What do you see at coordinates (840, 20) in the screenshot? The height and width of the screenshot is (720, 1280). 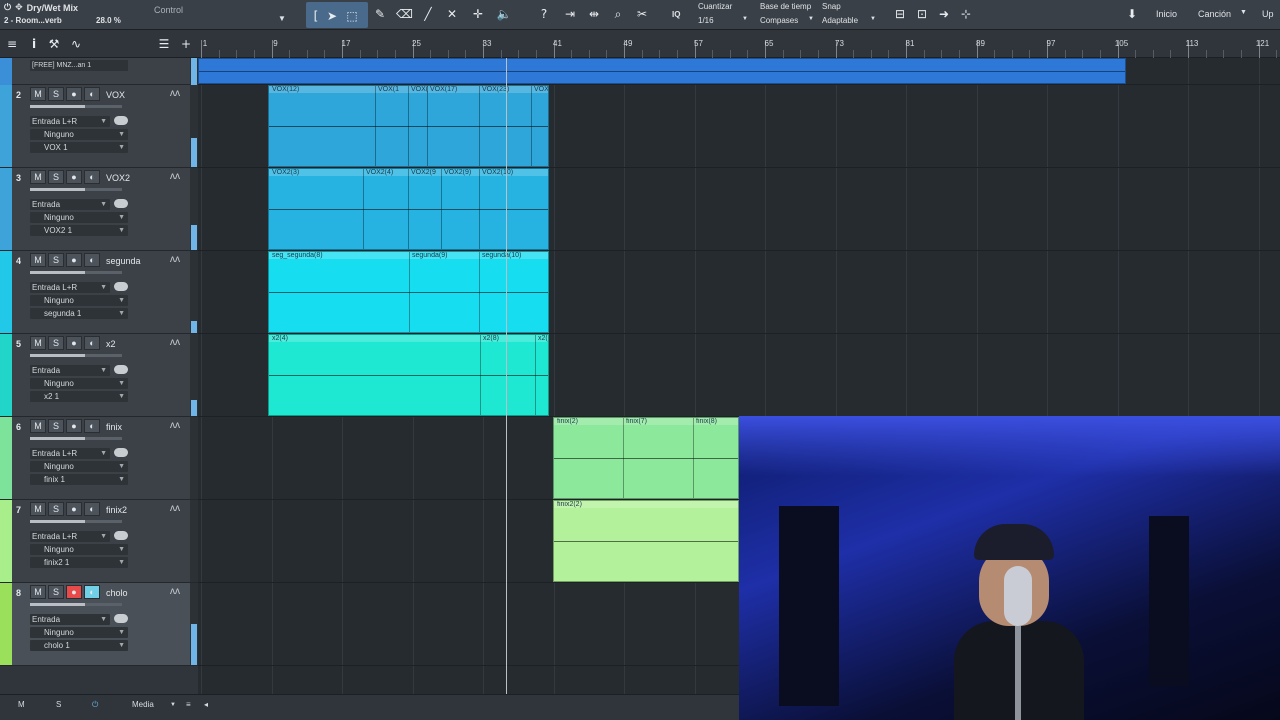 I see `snap-select: Adaptable` at bounding box center [840, 20].